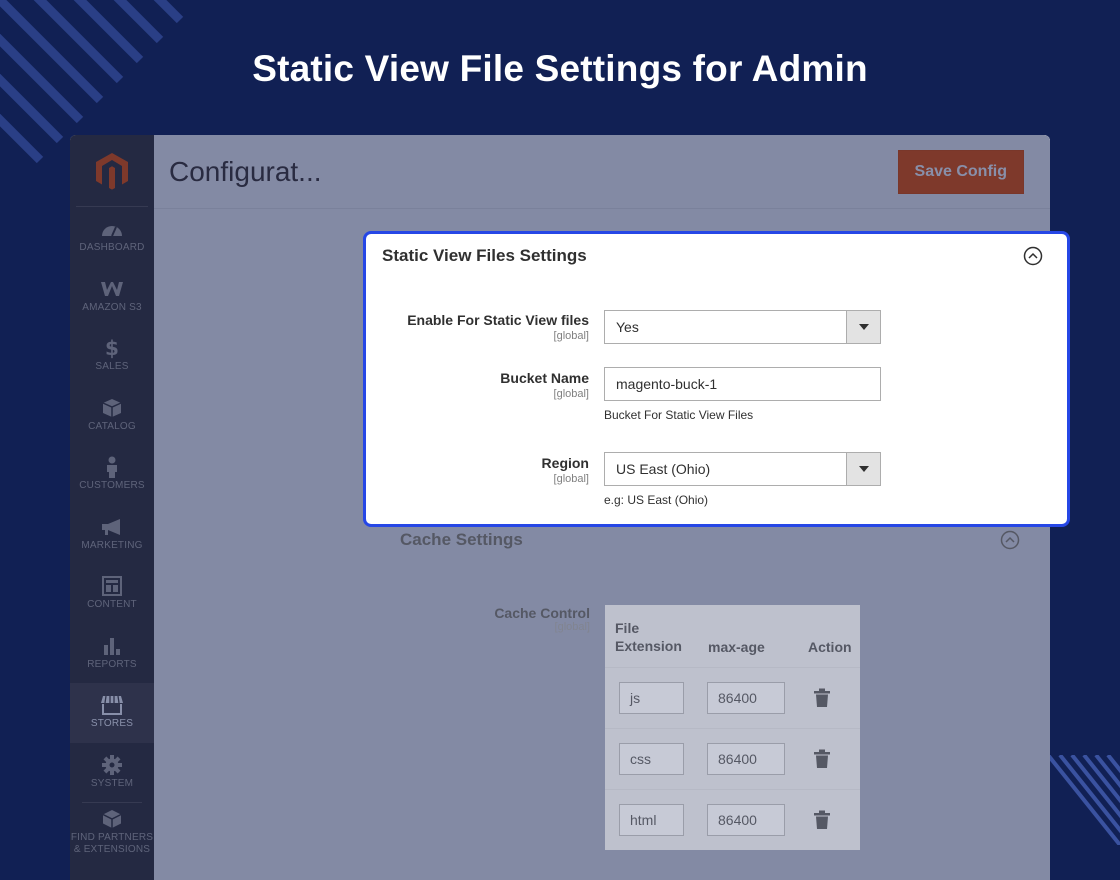 The image size is (1120, 880). I want to click on static-view-files-header: Static View Files Settings, so click(712, 256).